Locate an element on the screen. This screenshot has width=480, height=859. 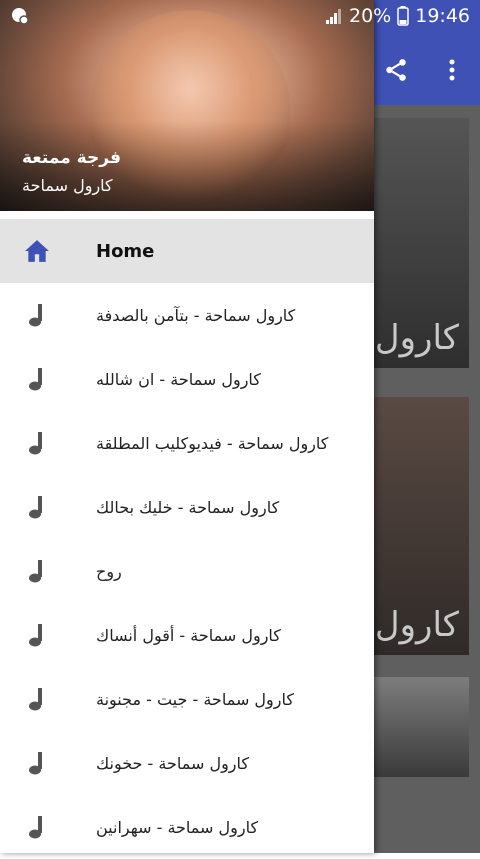
menu-item-song: روح is located at coordinates (187, 571).